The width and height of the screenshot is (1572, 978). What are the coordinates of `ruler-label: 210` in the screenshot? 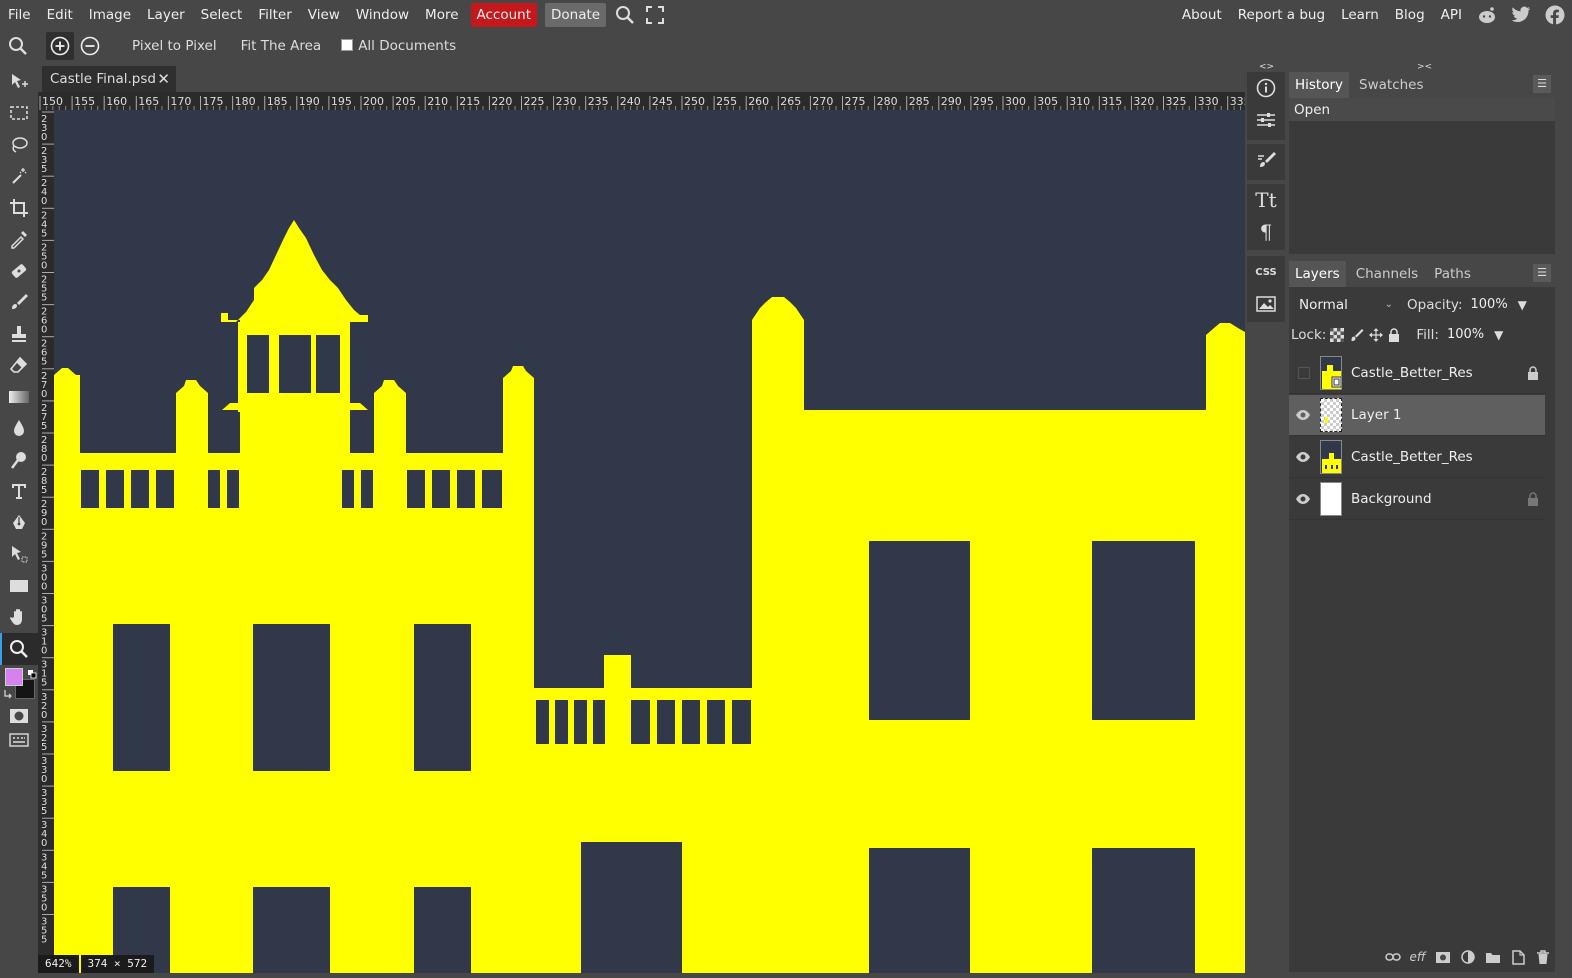 It's located at (437, 101).